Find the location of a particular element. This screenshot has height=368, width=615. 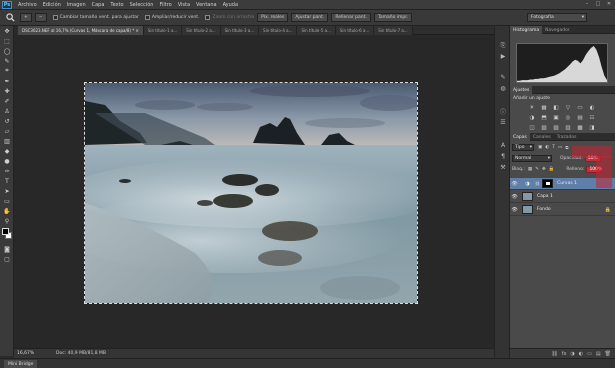

dodge-tool-icon: ● is located at coordinates (7, 161).